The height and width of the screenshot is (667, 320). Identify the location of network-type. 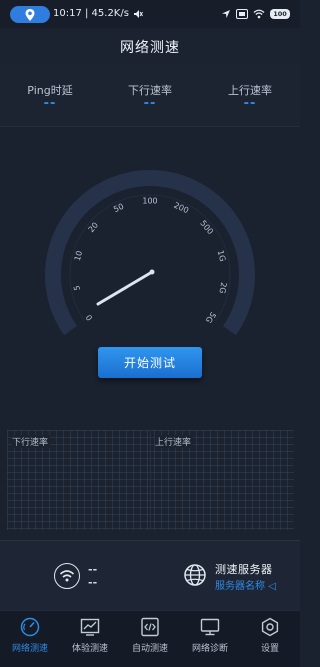
(67, 576).